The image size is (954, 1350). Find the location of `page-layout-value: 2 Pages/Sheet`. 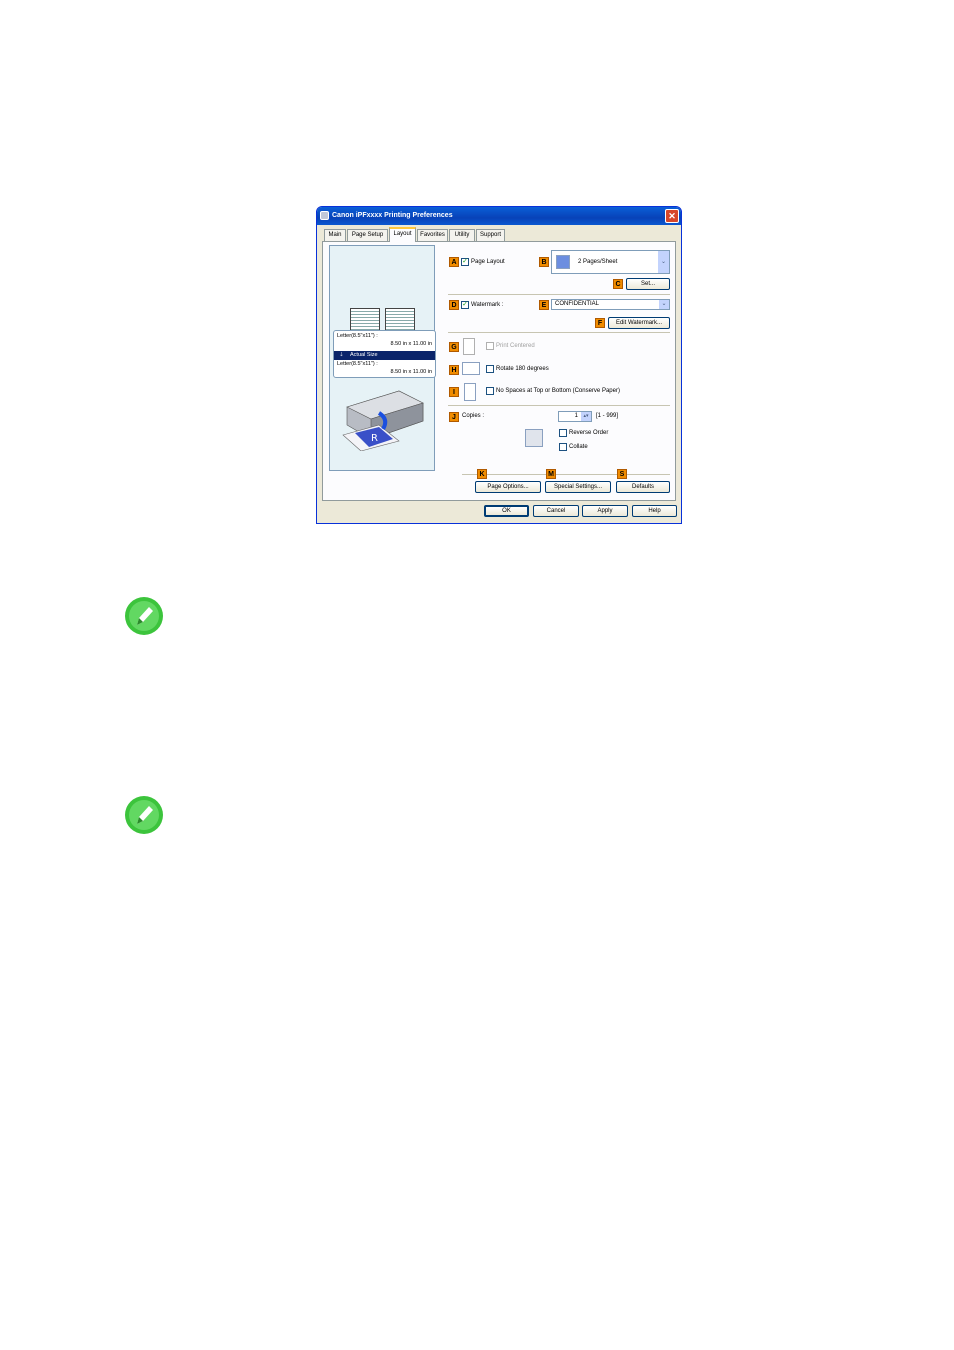

page-layout-value: 2 Pages/Sheet is located at coordinates (598, 262).